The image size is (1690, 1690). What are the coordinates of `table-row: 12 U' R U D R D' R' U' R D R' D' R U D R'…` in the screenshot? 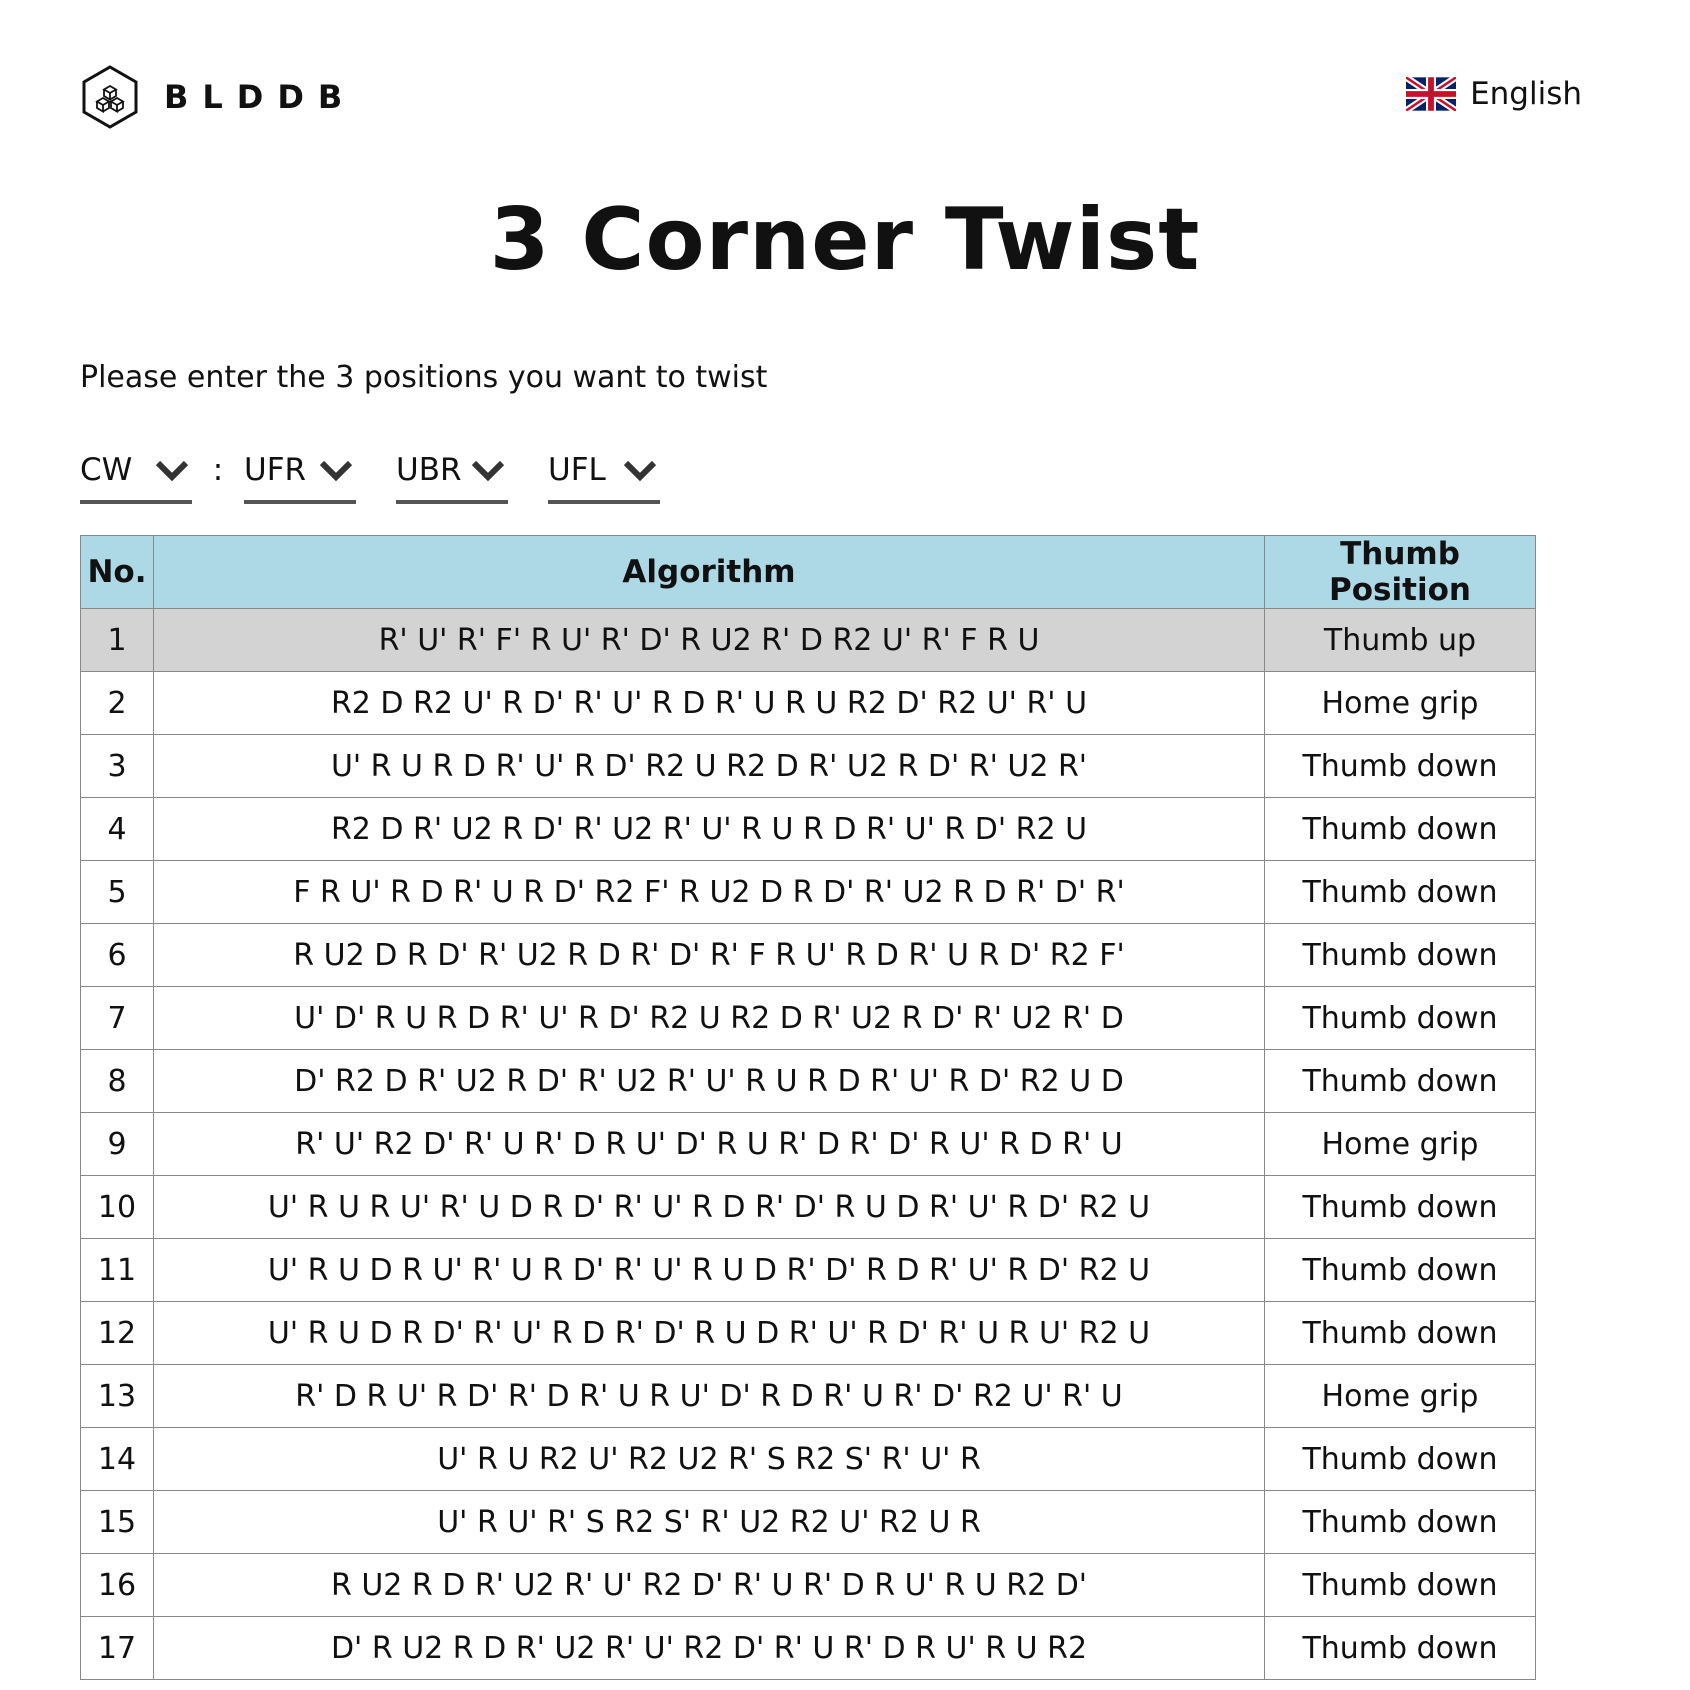 It's located at (808, 1333).